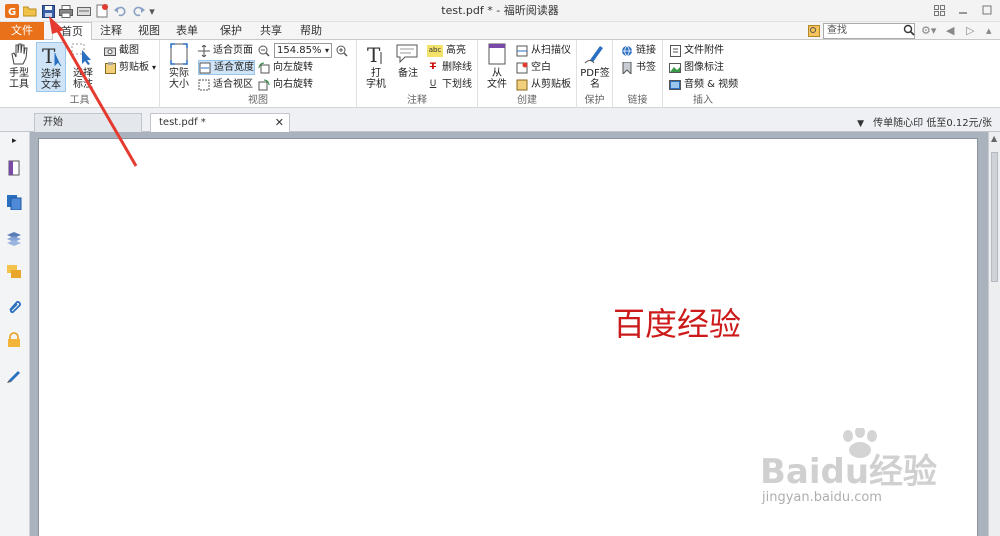  What do you see at coordinates (870, 478) in the screenshot?
I see `watermark: Baidu经验 jingyan.baidu.com` at bounding box center [870, 478].